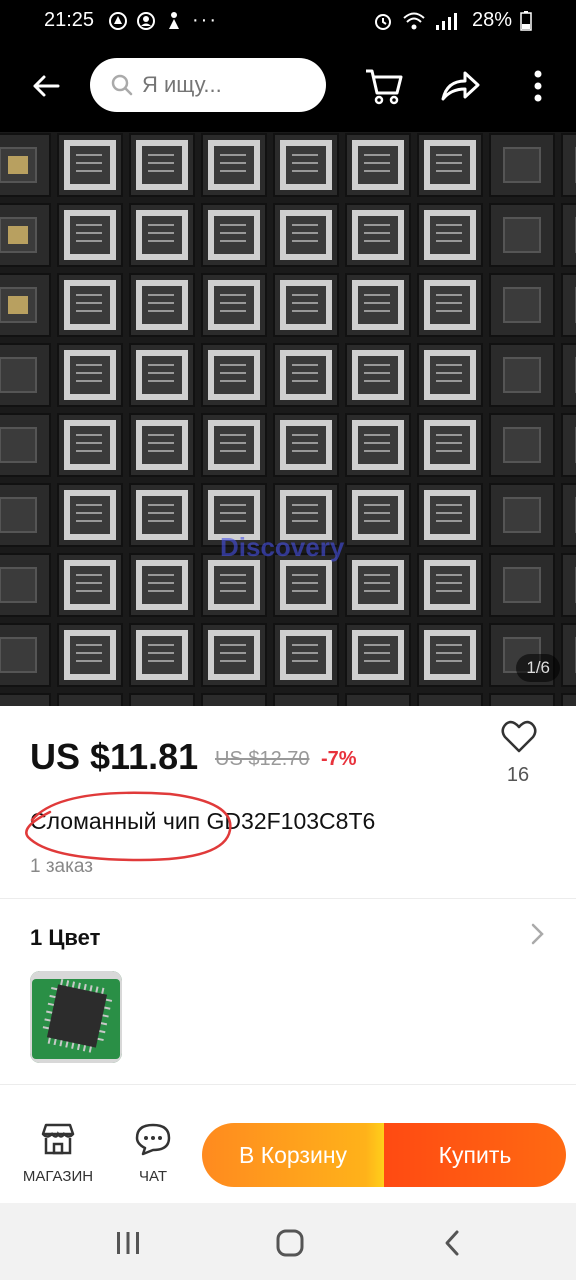  What do you see at coordinates (518, 775) in the screenshot?
I see `favorites-count: 16` at bounding box center [518, 775].